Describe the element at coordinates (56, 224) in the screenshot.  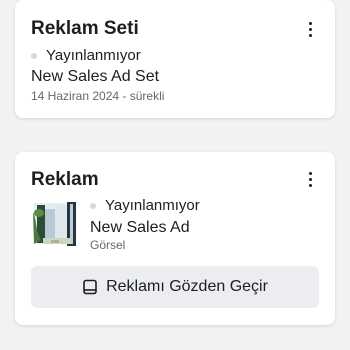
I see `ad-thumbnail-image` at that location.